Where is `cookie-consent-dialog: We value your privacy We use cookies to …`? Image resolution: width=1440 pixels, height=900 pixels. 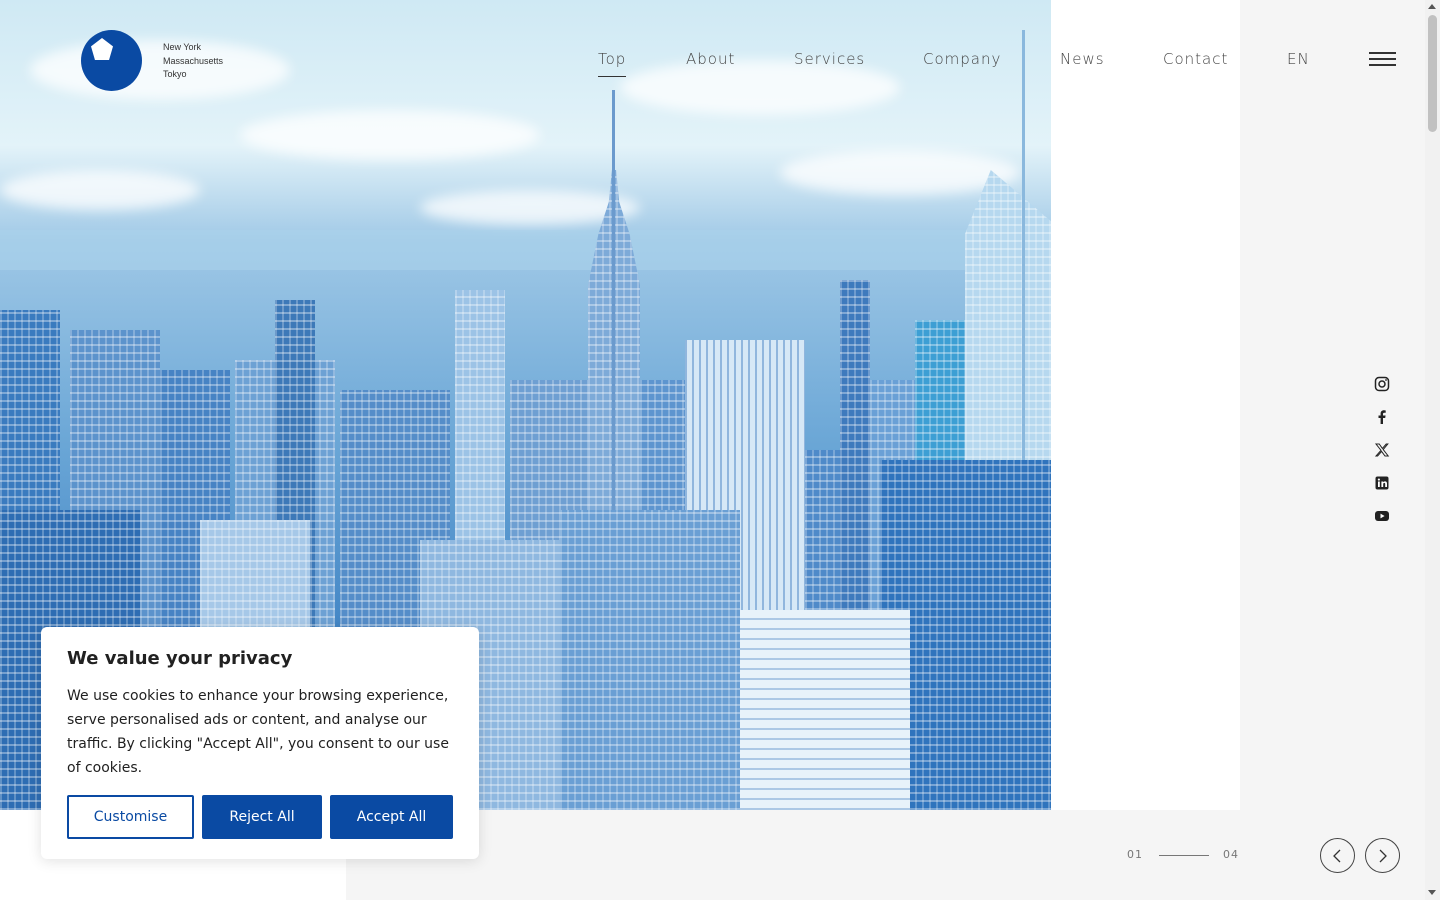 cookie-consent-dialog: We value your privacy We use cookies to … is located at coordinates (260, 743).